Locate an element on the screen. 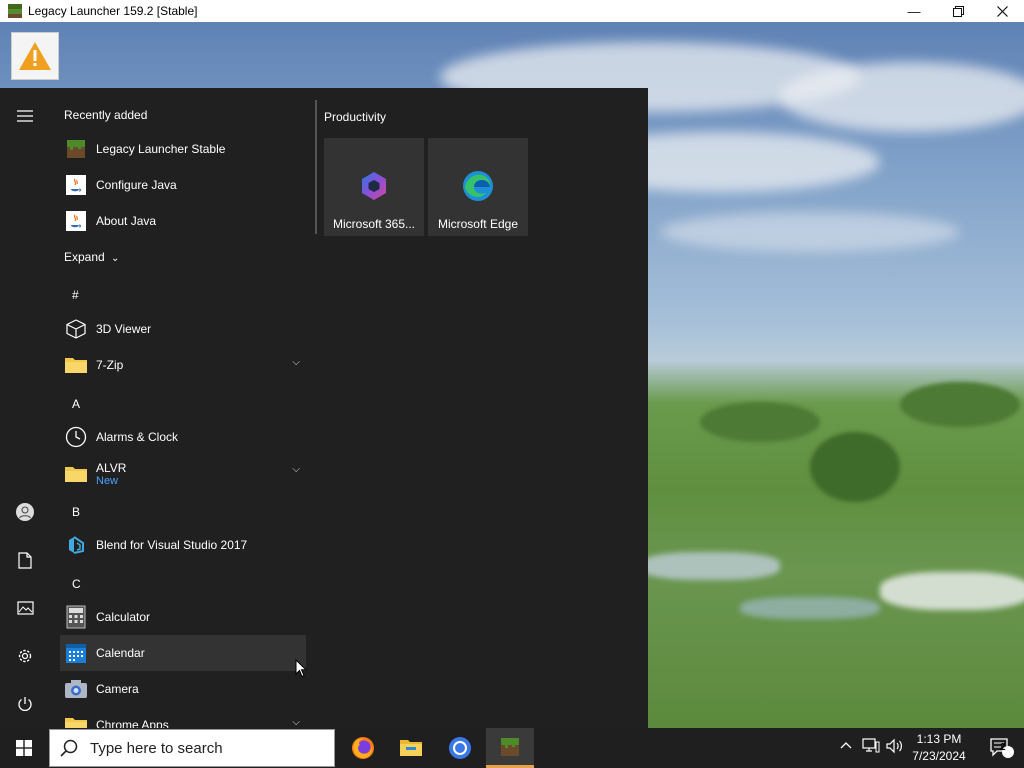 This screenshot has height=768, width=1024. list-item-configure-java: Configure Java is located at coordinates (183, 185).